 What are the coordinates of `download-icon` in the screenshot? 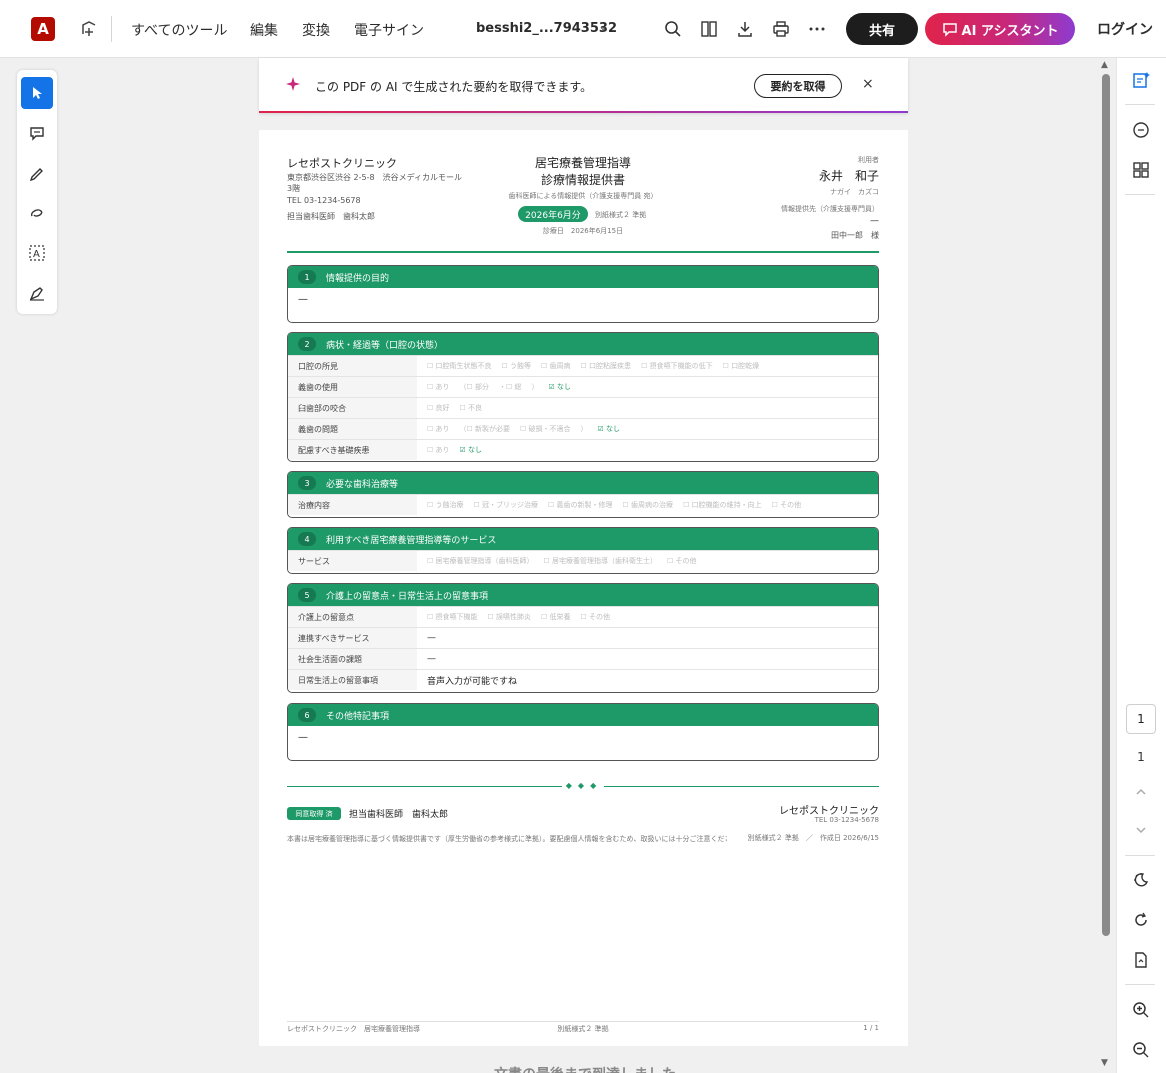 It's located at (745, 29).